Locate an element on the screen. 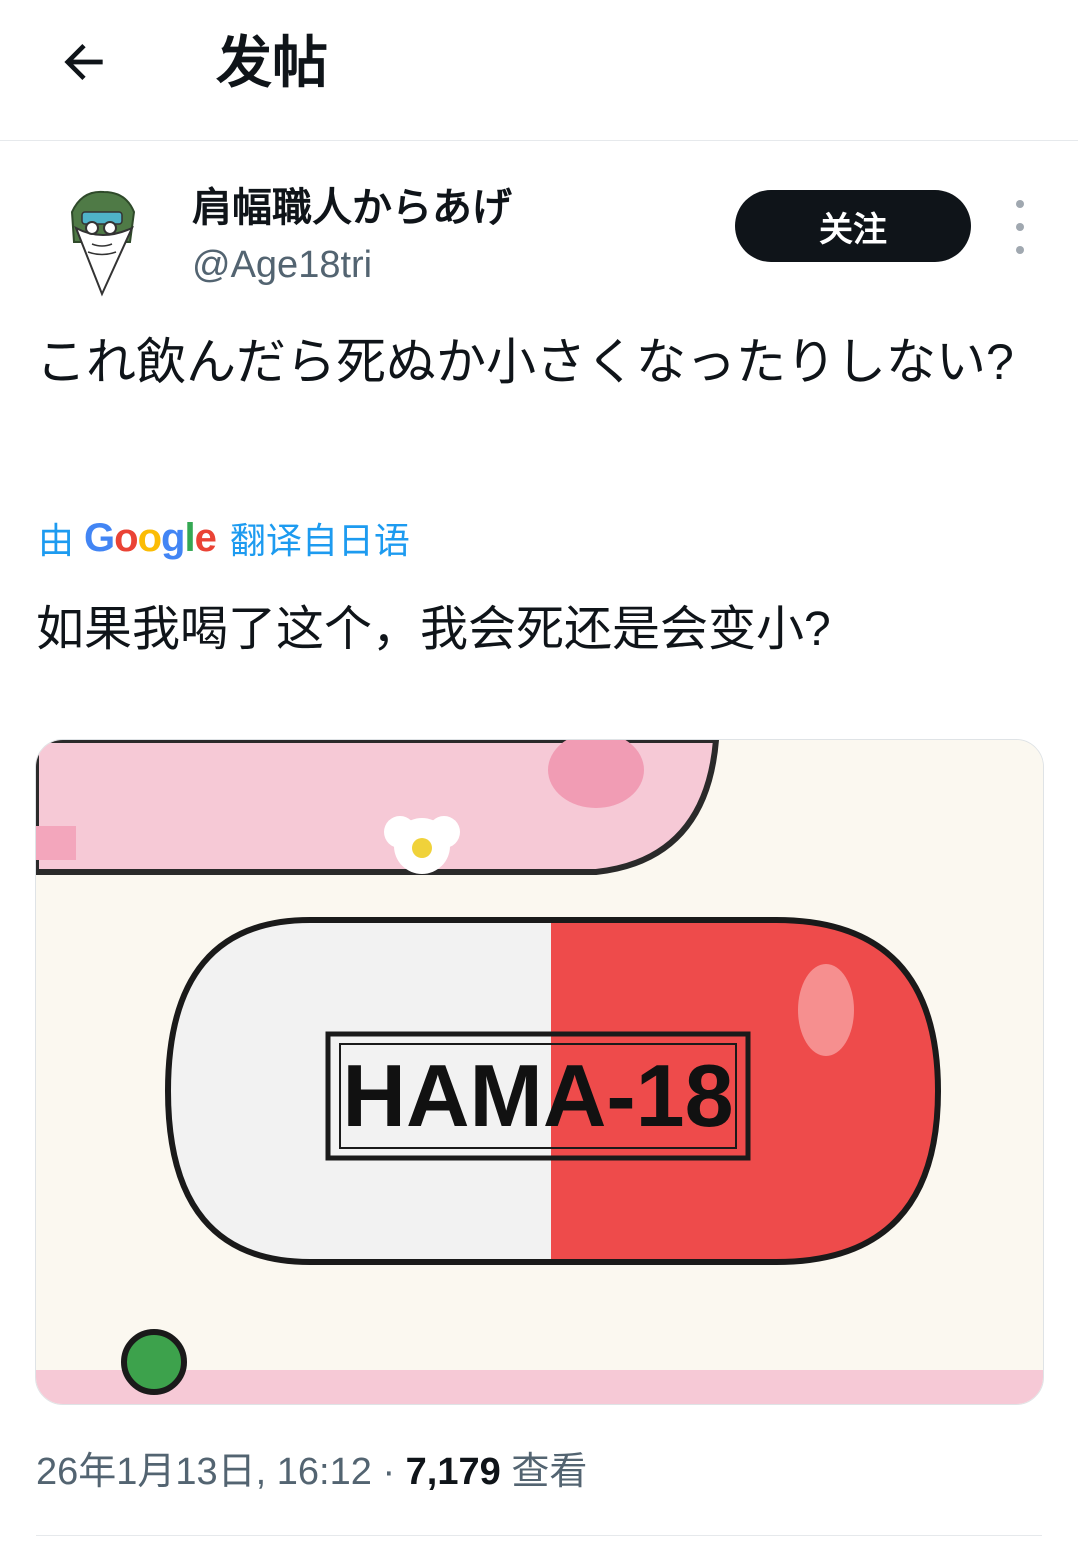 This screenshot has width=1078, height=1541. views-label: 查看 is located at coordinates (549, 1472).